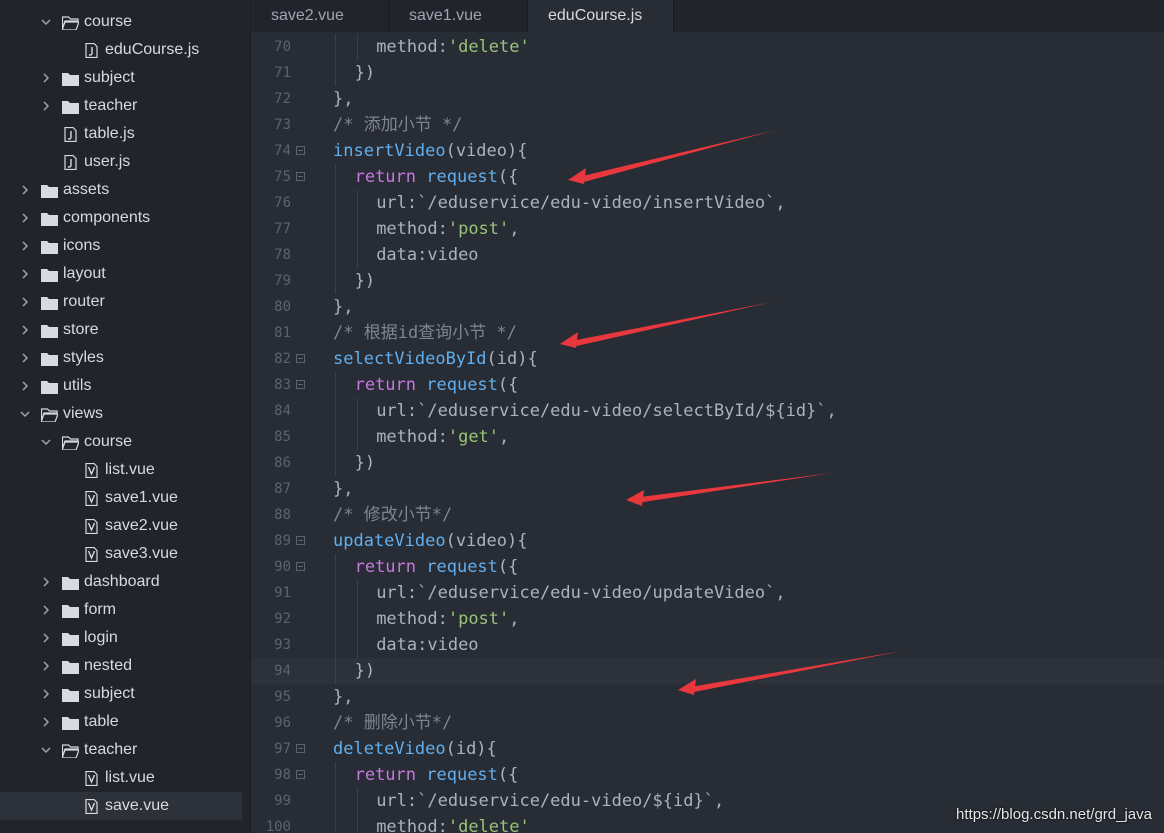 The height and width of the screenshot is (833, 1164). I want to click on code-line: 86}), so click(707, 463).